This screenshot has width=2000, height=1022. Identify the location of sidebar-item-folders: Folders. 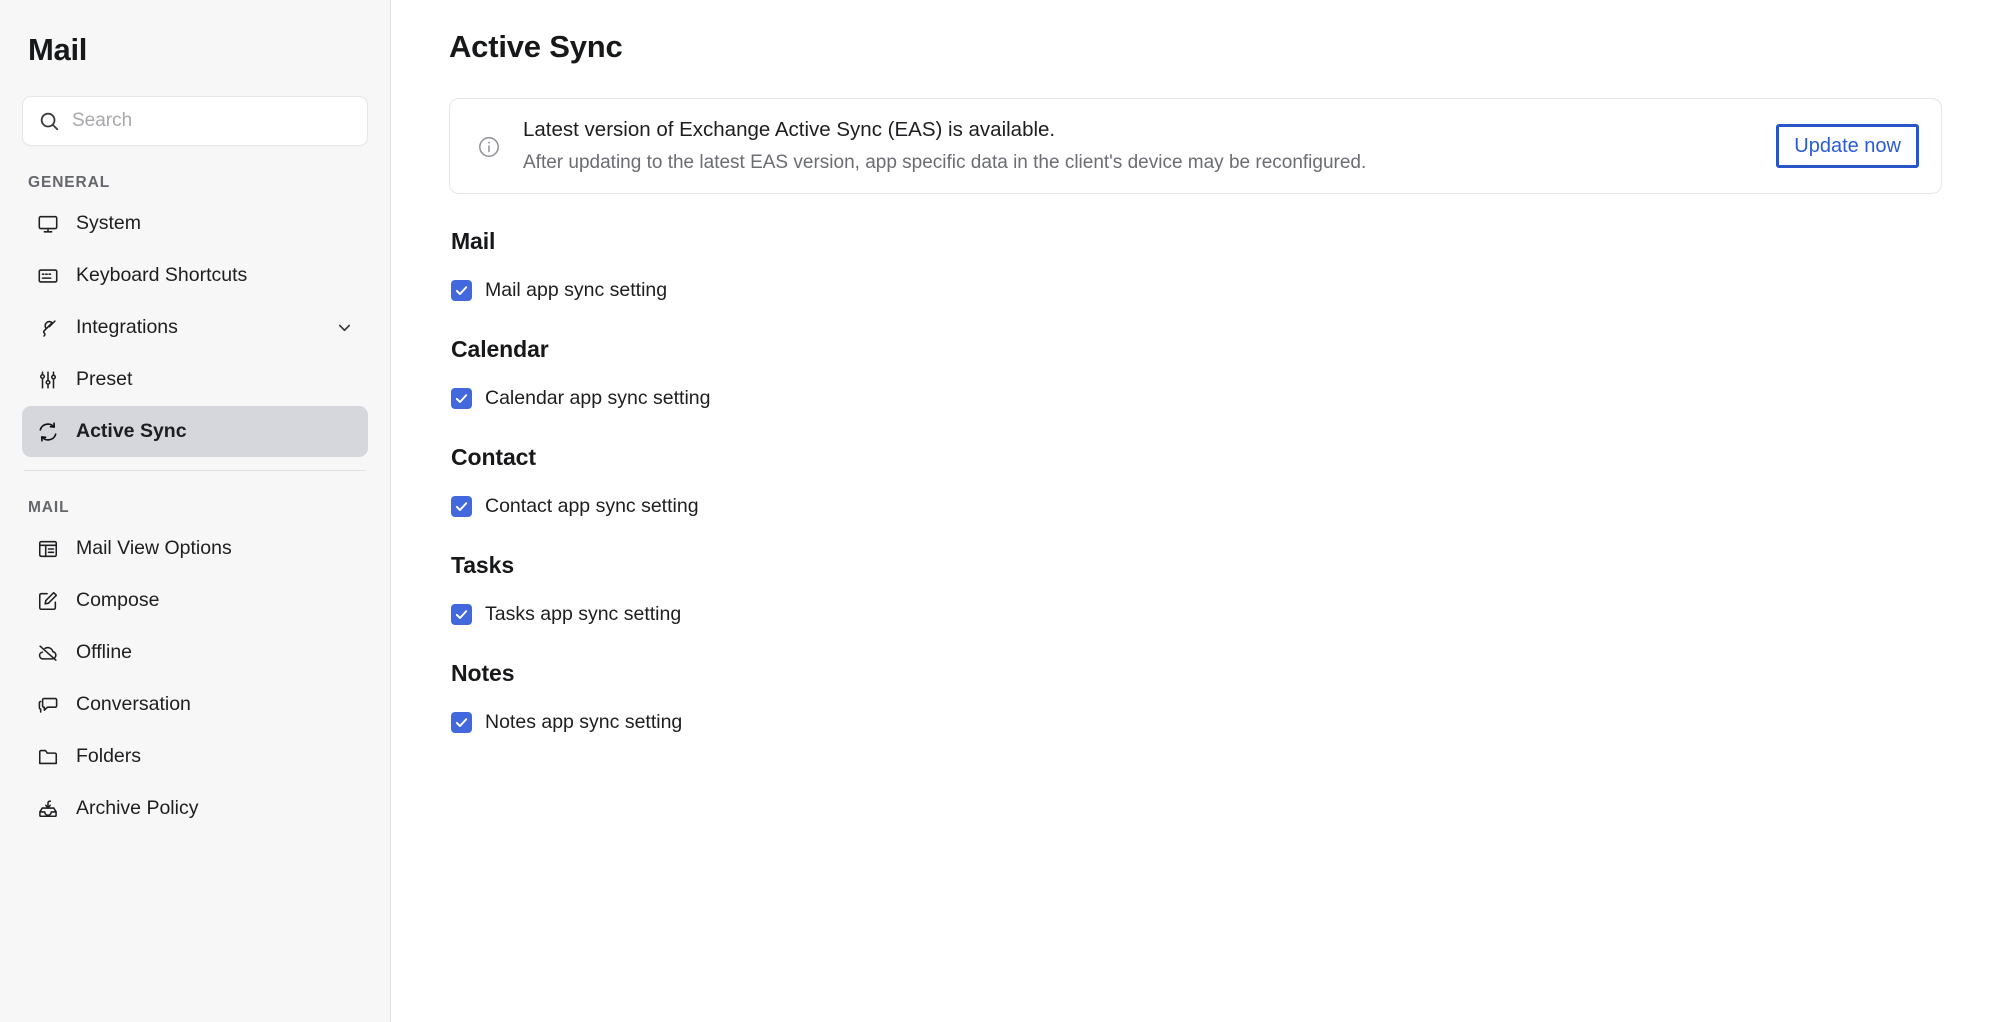
(195, 756).